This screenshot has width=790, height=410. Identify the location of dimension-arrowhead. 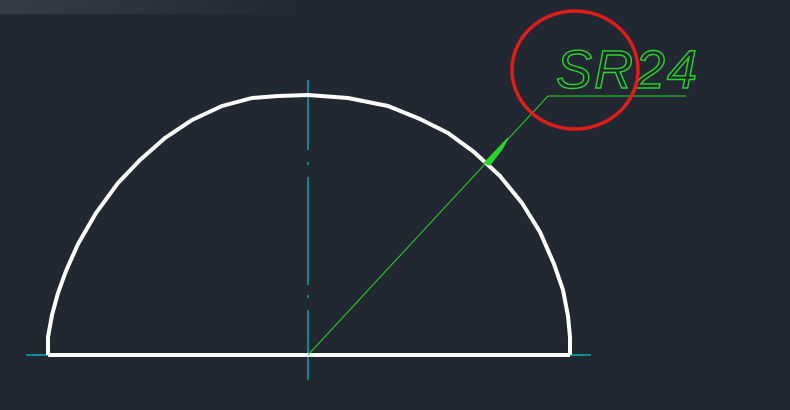
(496, 151).